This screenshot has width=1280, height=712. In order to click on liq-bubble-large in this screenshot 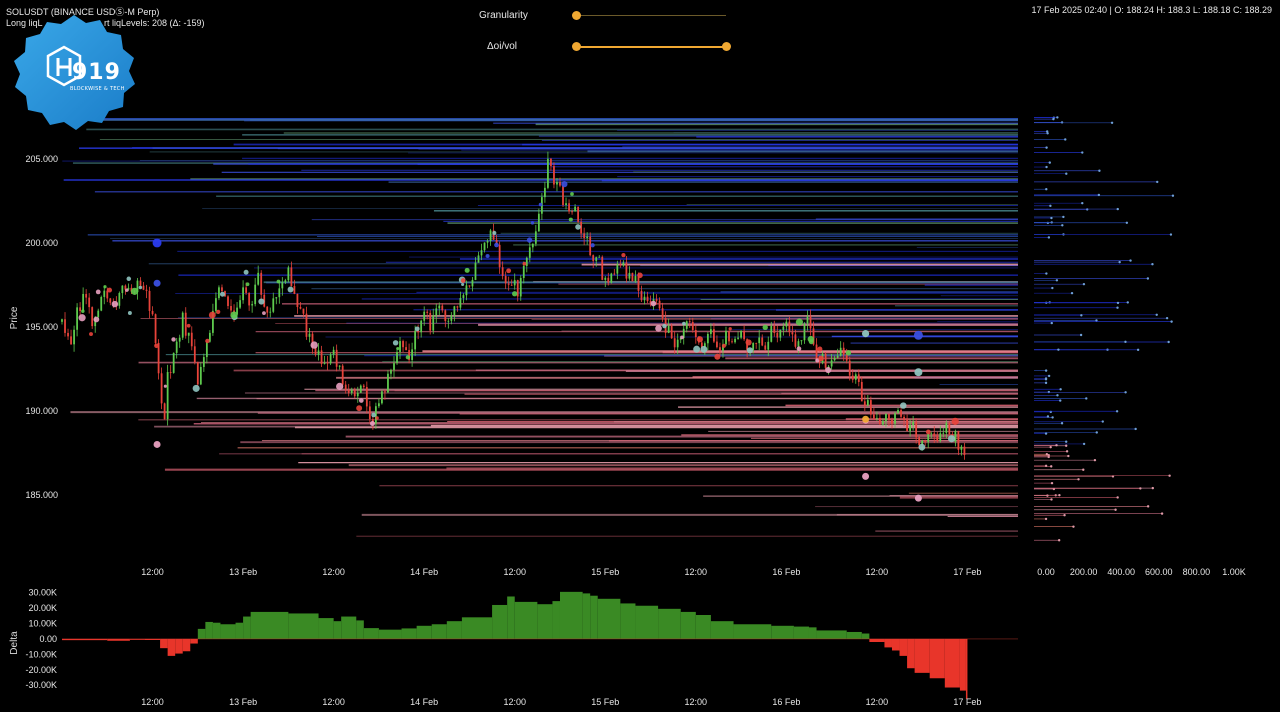, I will do `click(157, 444)`.